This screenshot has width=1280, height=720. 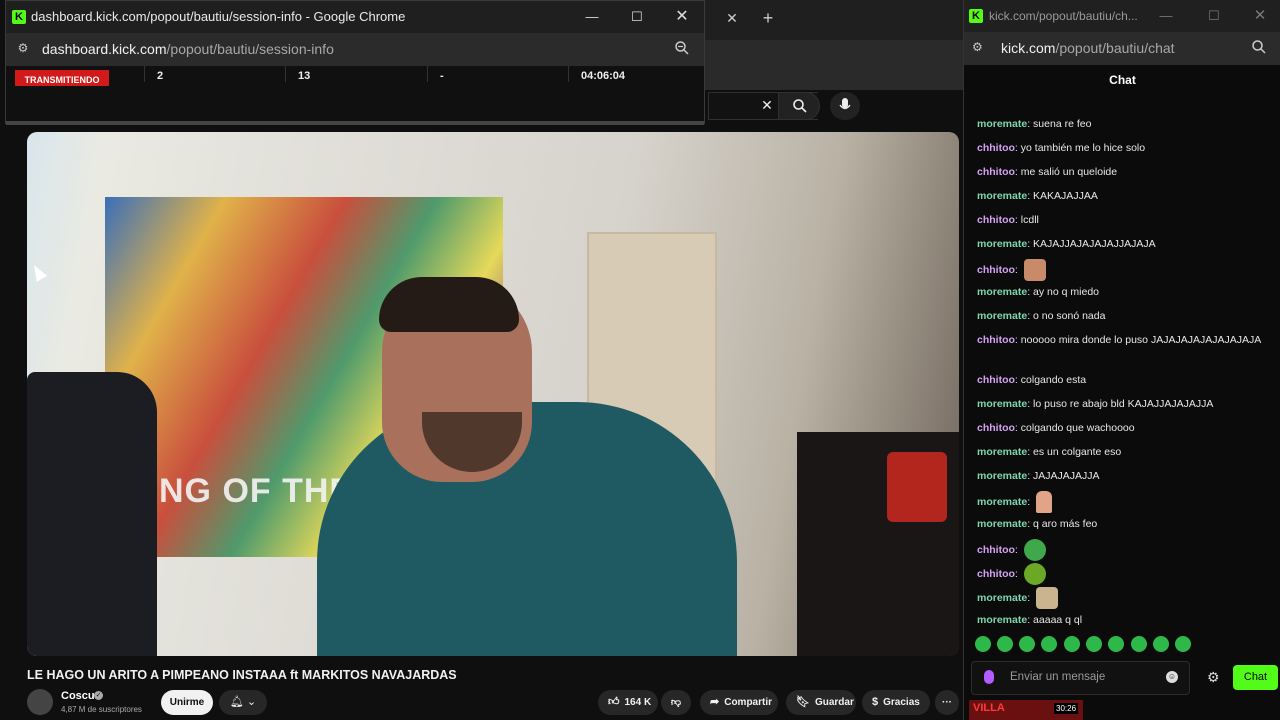 I want to click on chat-message: chhitoo: me salió un queloide, so click(x=1124, y=172).